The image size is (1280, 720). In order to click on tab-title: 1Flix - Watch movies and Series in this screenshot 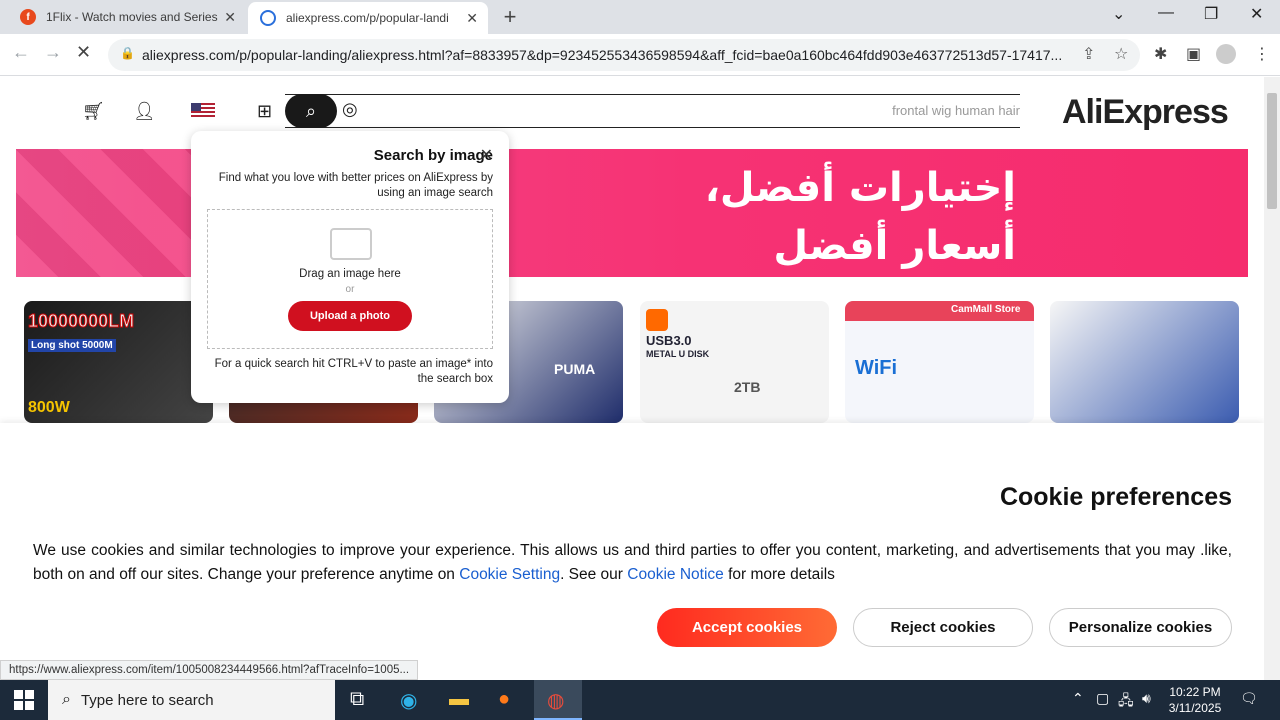, I will do `click(132, 17)`.